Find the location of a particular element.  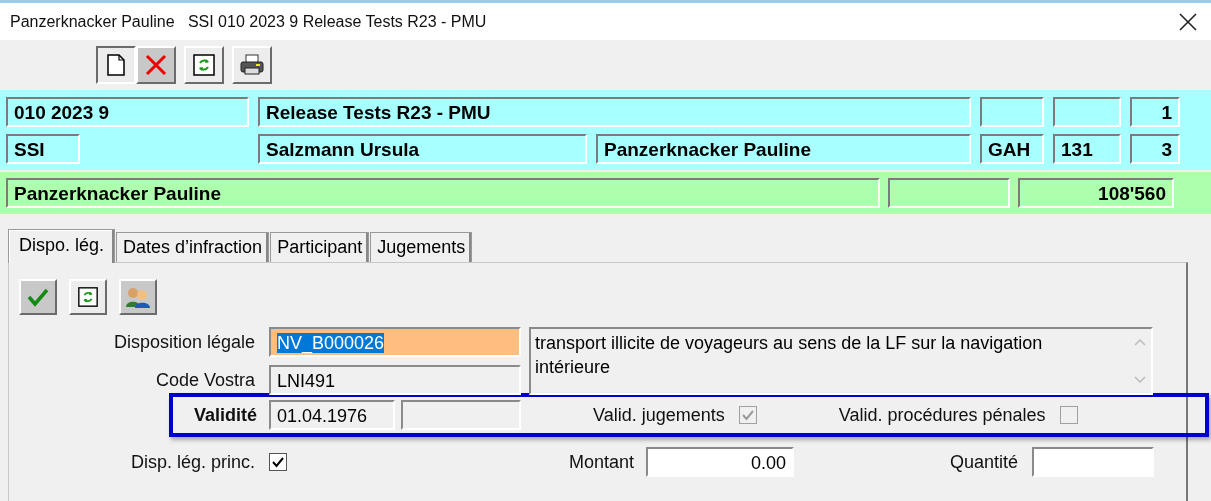

close-icon is located at coordinates (1188, 21).